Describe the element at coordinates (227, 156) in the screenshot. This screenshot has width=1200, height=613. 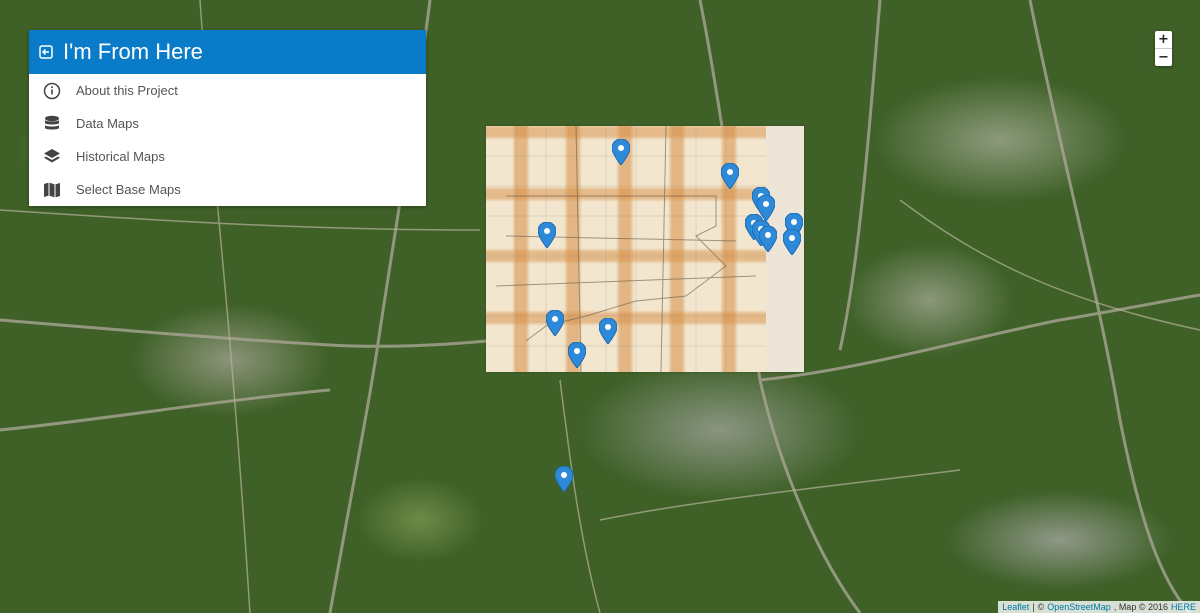
I see `menu-item-historical-maps: Historical Maps` at that location.